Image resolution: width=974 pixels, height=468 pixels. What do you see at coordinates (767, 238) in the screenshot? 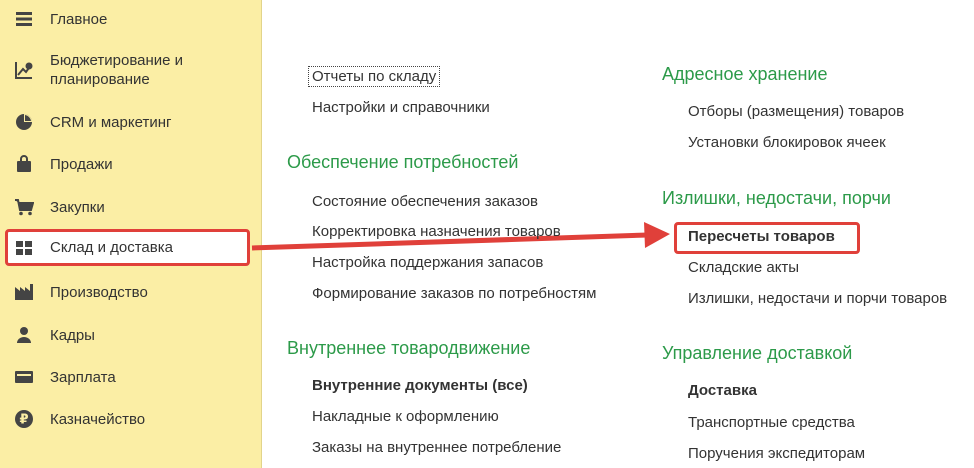
I see `highlight-frame` at bounding box center [767, 238].